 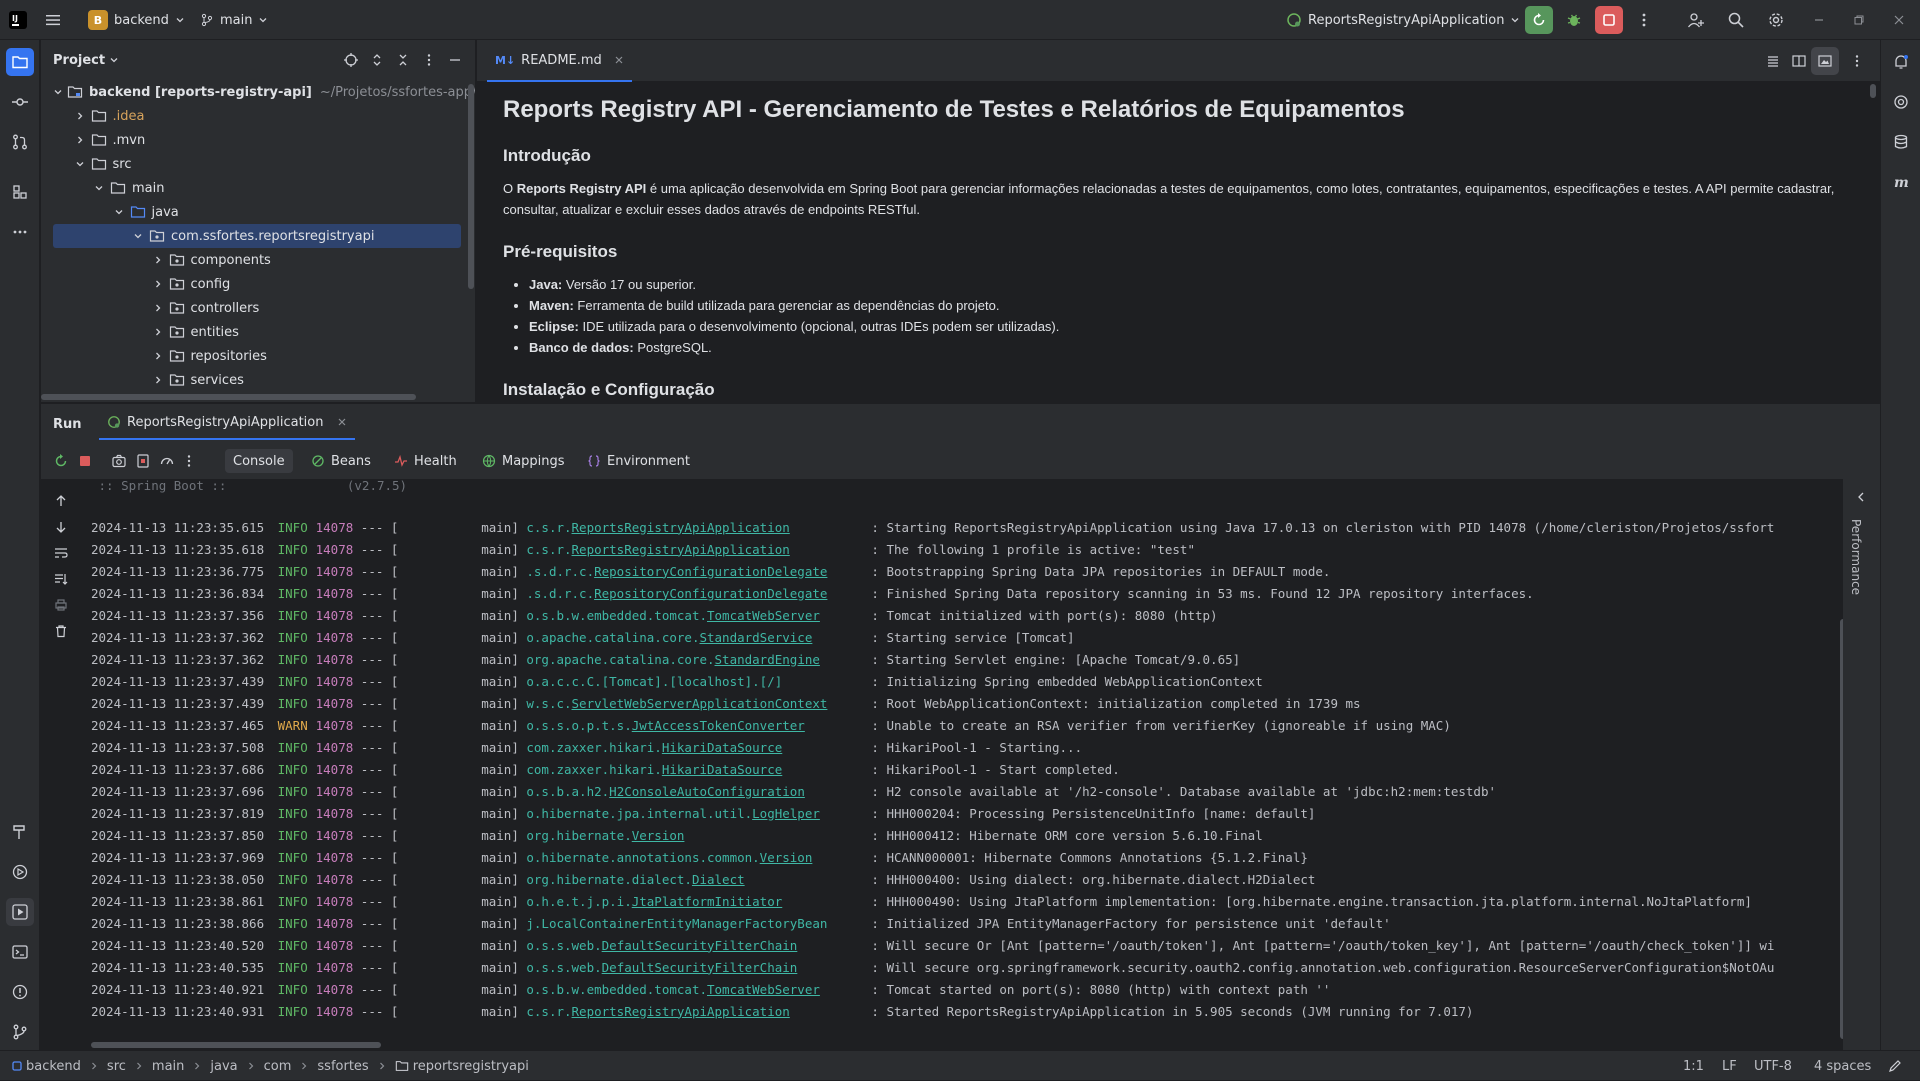 I want to click on maven-tool-button: m, so click(x=1901, y=182).